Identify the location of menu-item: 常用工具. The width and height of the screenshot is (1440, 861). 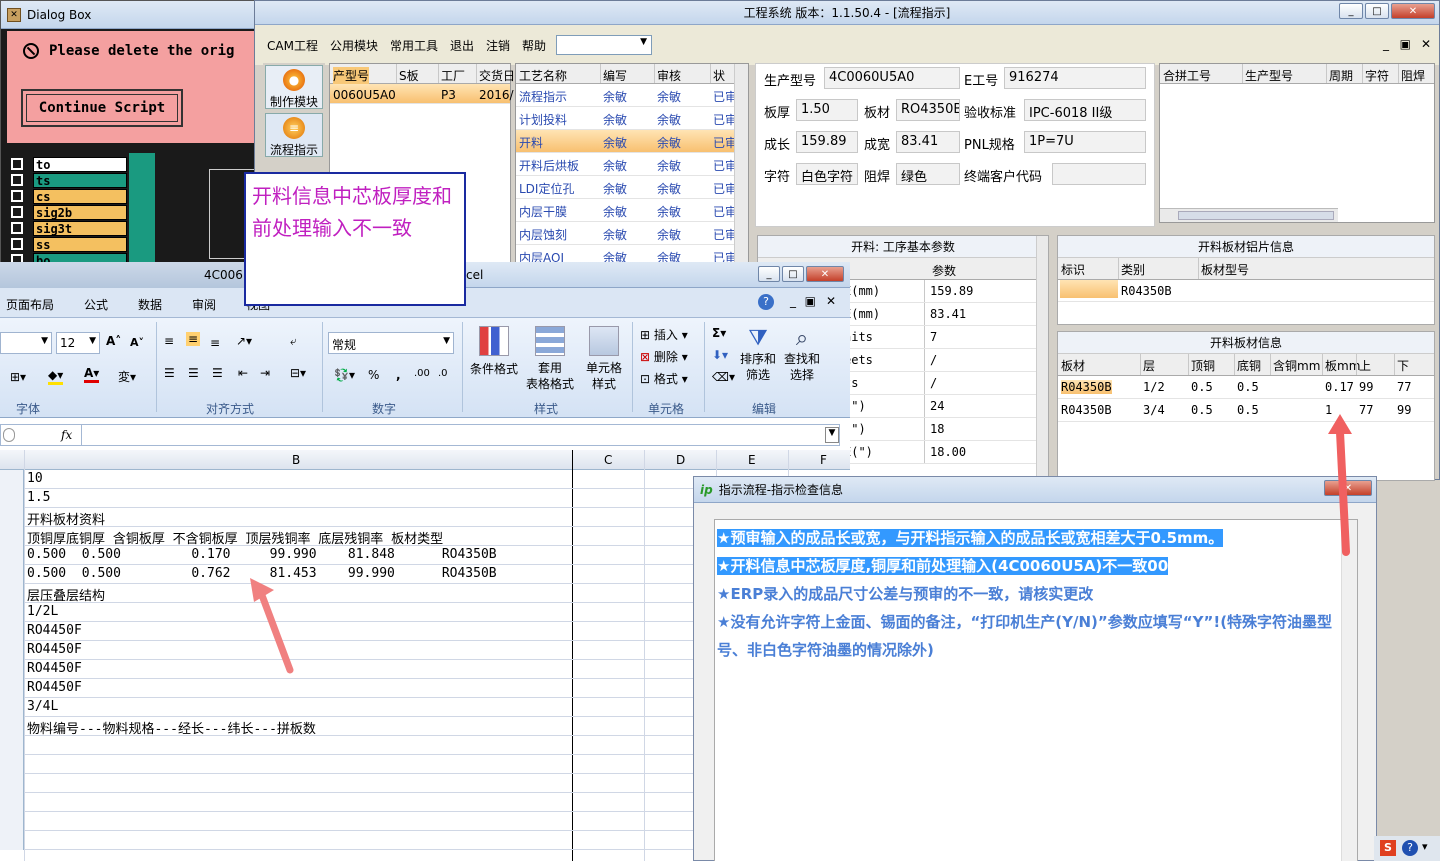
(414, 45).